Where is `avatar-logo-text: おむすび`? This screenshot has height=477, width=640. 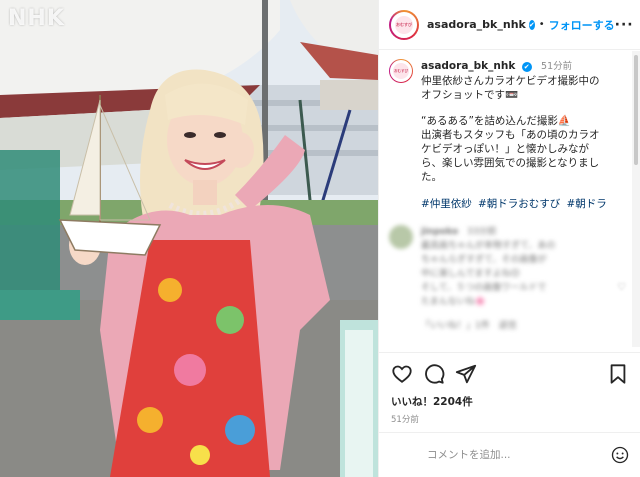 avatar-logo-text: おむすび is located at coordinates (404, 24).